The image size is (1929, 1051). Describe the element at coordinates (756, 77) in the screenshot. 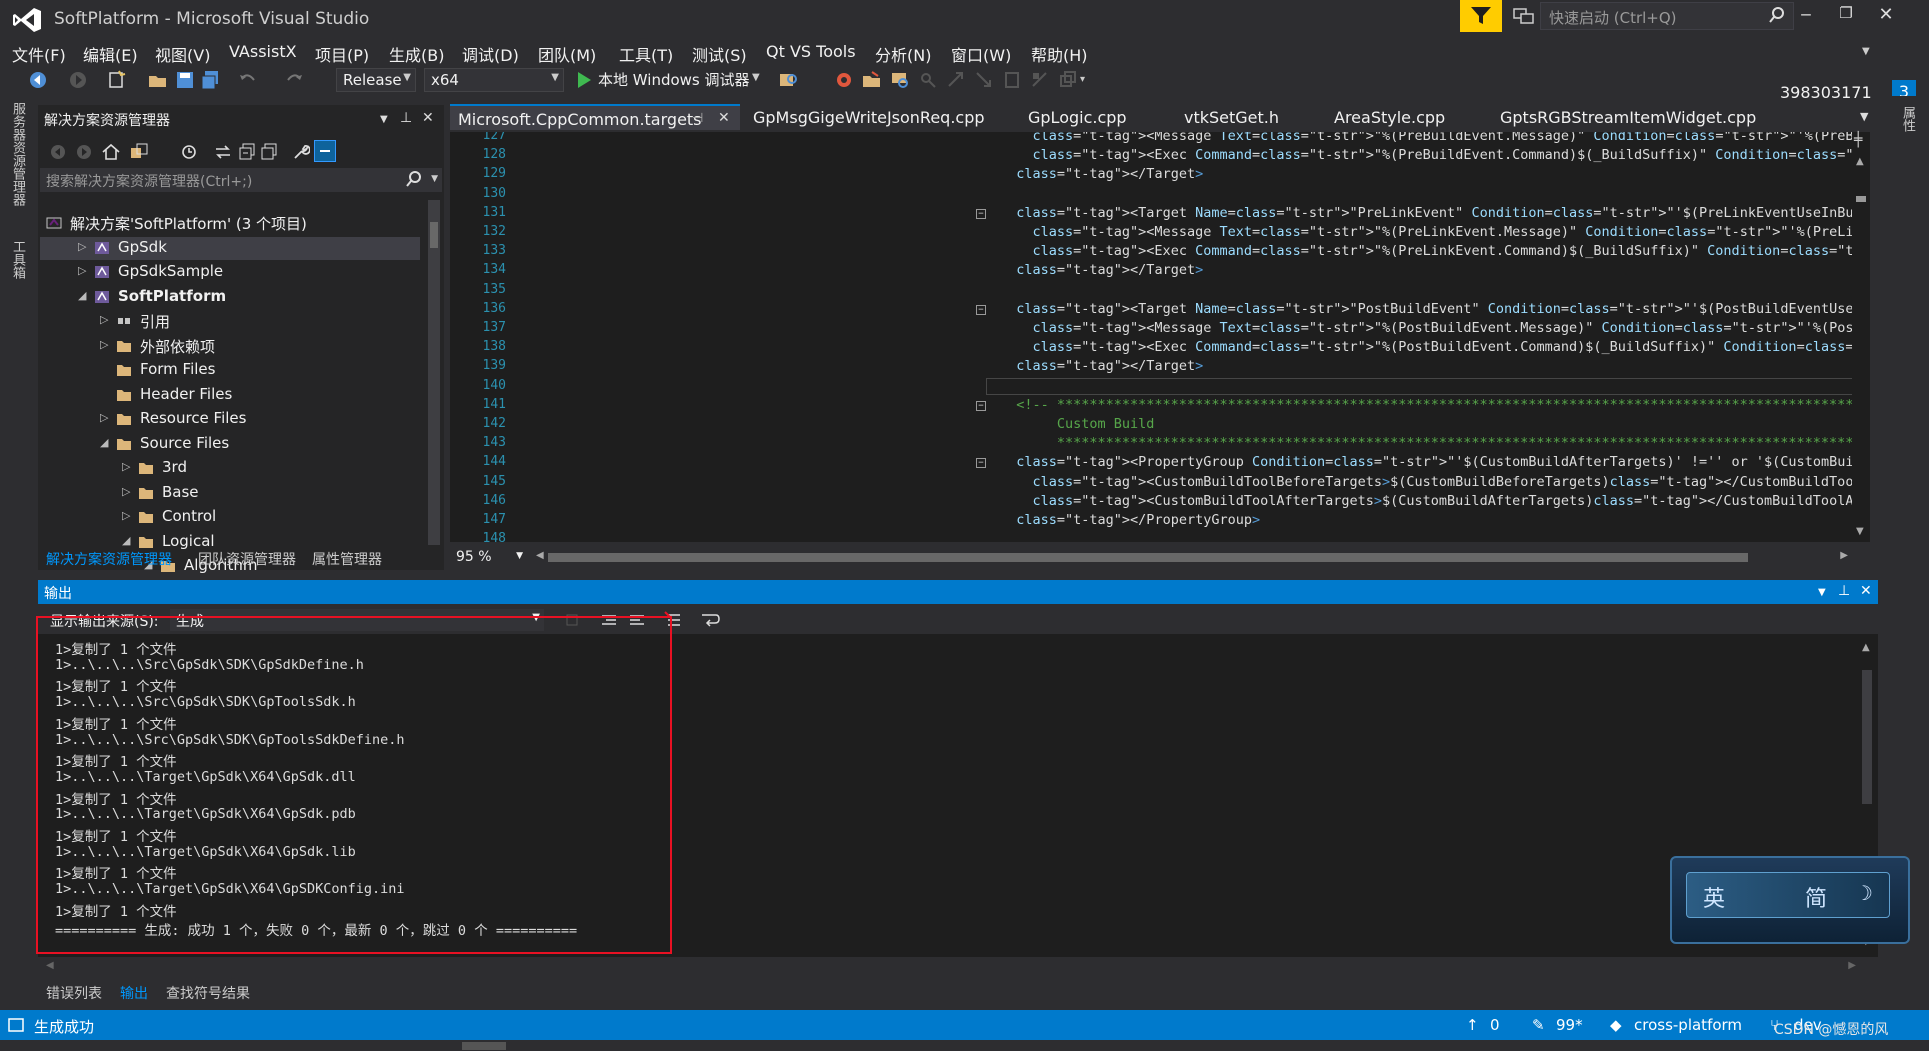

I see `debugger-dropdown-icon: ▼` at that location.